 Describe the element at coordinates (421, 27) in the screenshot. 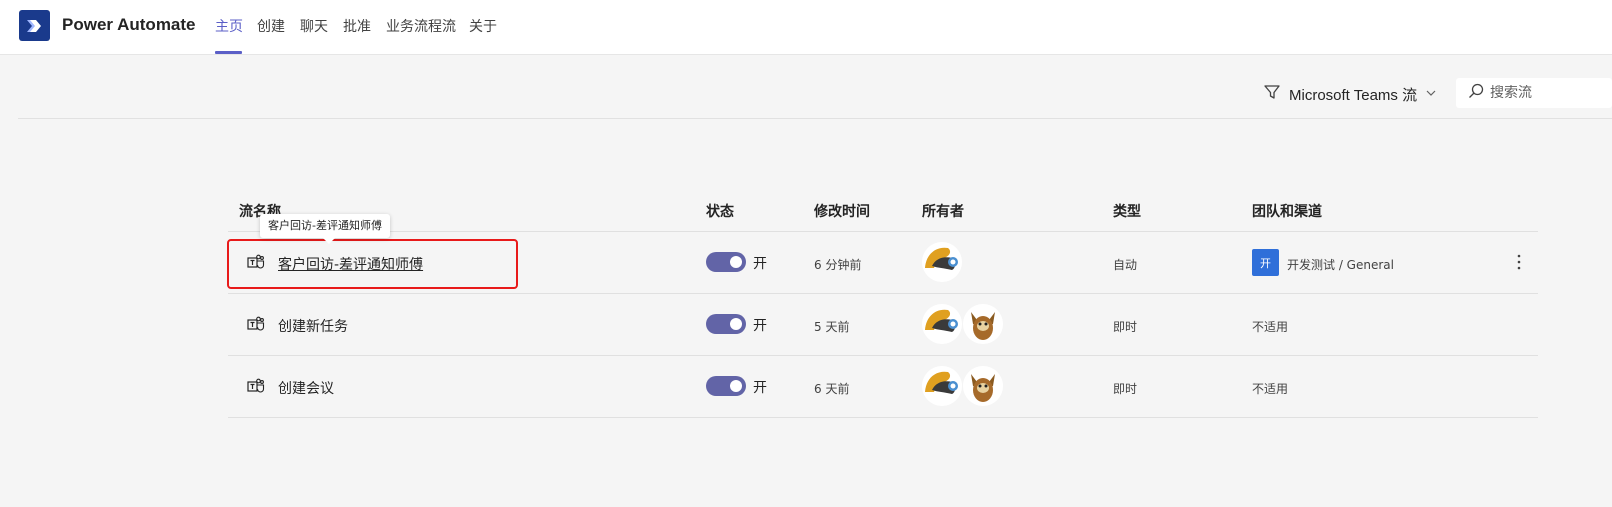

I see `tab-business-process-flows: 业务流程流` at that location.